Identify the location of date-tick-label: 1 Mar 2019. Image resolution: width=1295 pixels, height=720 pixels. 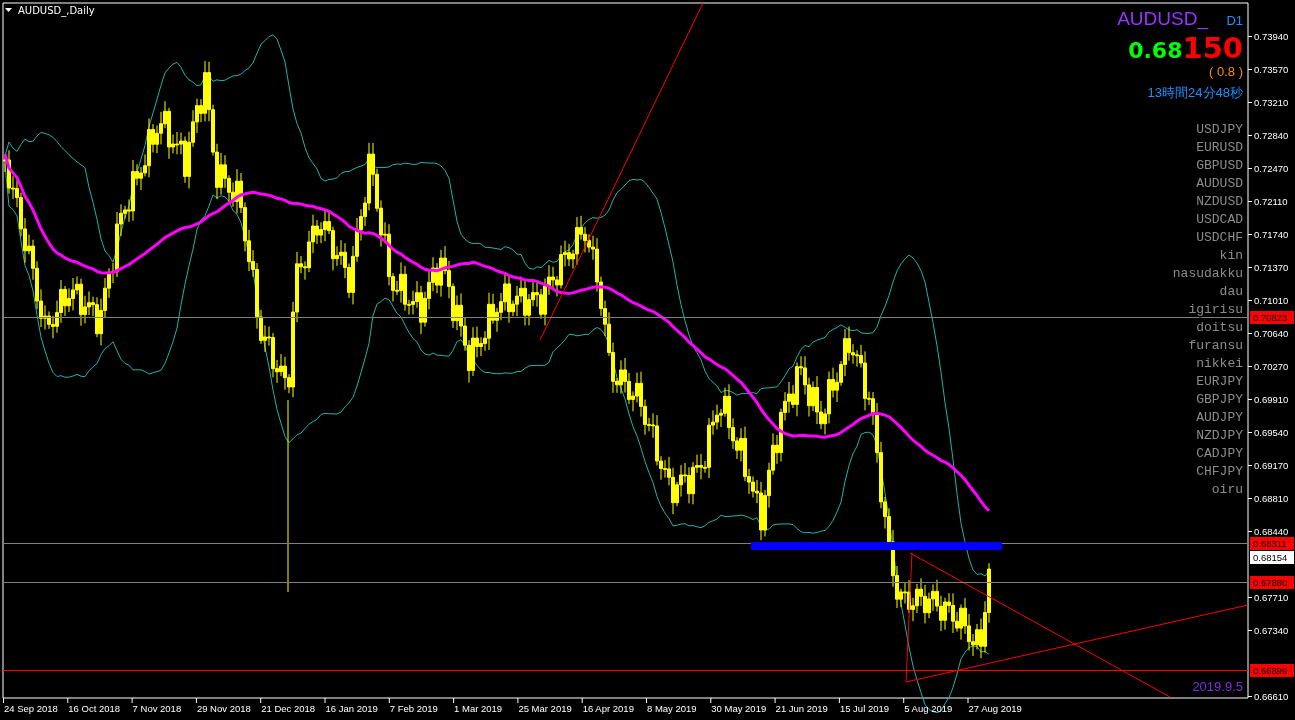
(478, 708).